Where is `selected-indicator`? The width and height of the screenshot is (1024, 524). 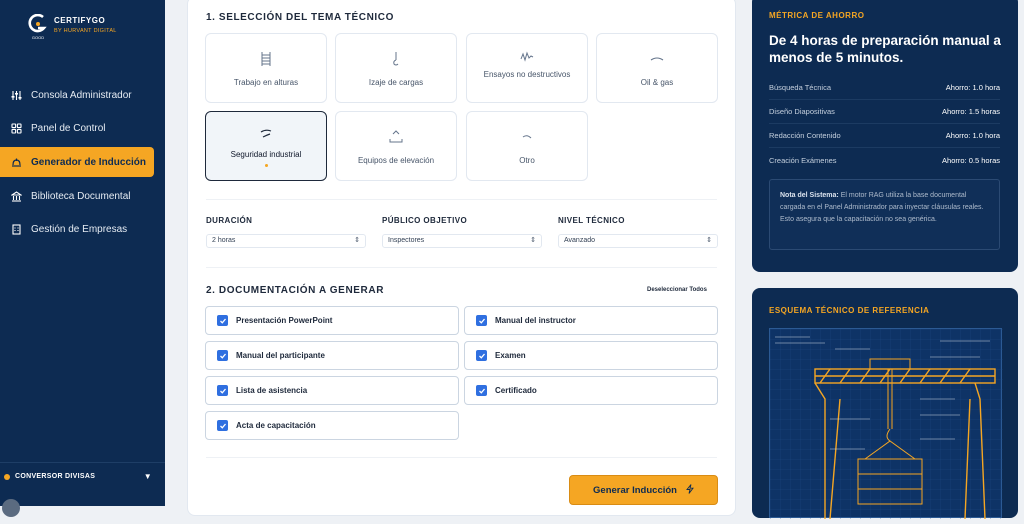
selected-indicator is located at coordinates (266, 165).